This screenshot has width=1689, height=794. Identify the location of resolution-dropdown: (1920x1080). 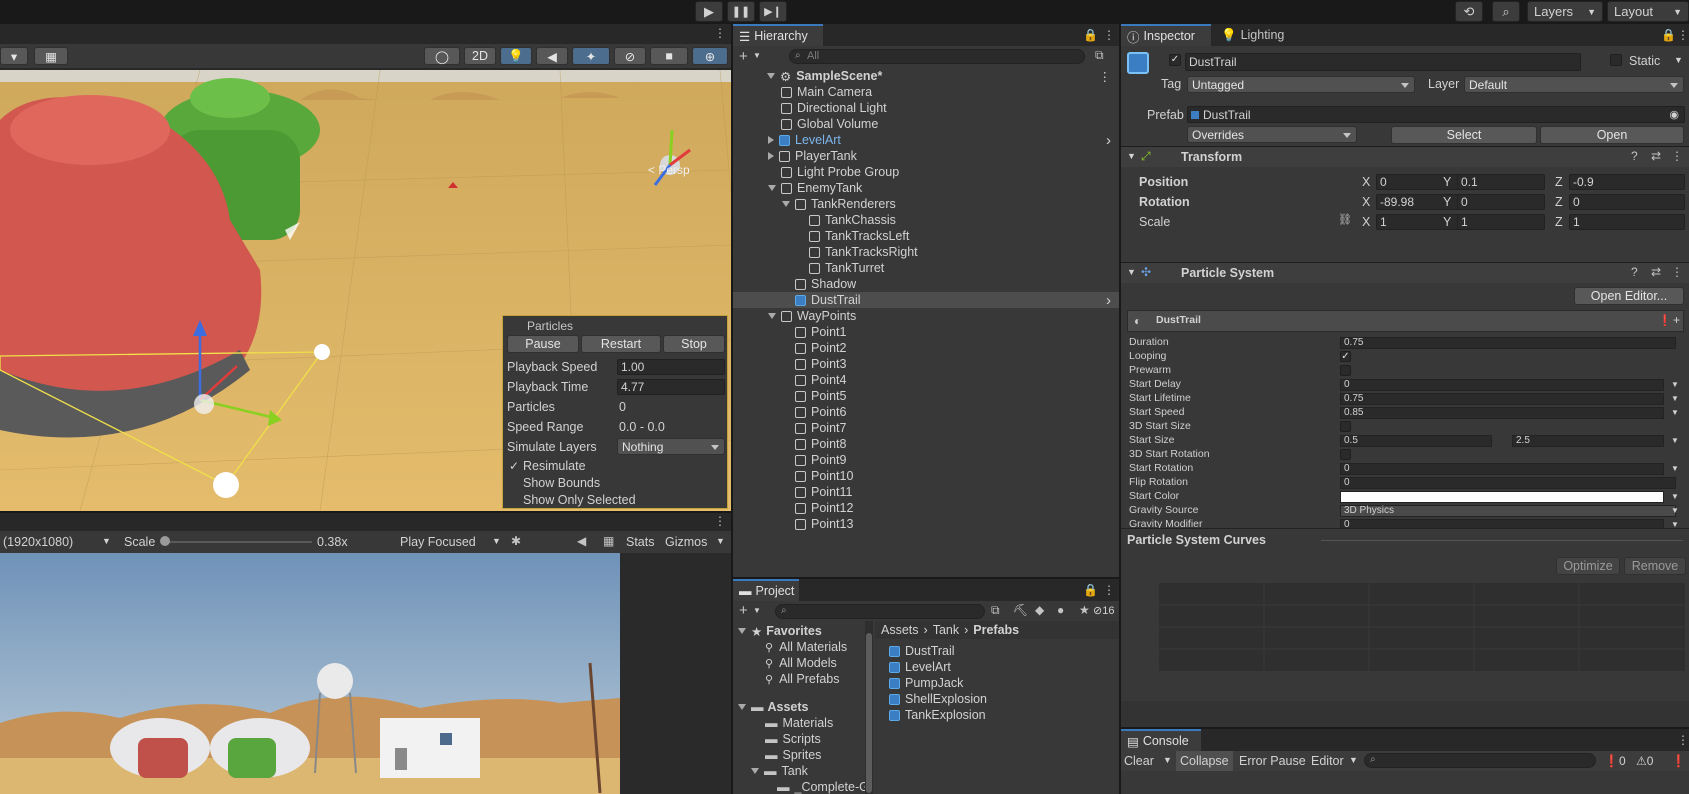
(38, 542).